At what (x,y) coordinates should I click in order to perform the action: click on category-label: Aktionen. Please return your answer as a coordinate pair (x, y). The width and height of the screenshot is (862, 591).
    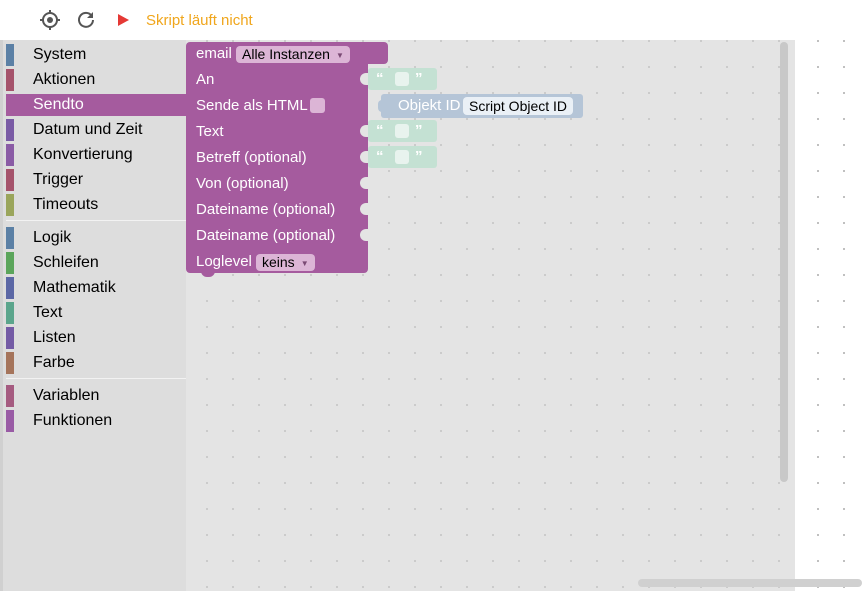
    Looking at the image, I should click on (64, 79).